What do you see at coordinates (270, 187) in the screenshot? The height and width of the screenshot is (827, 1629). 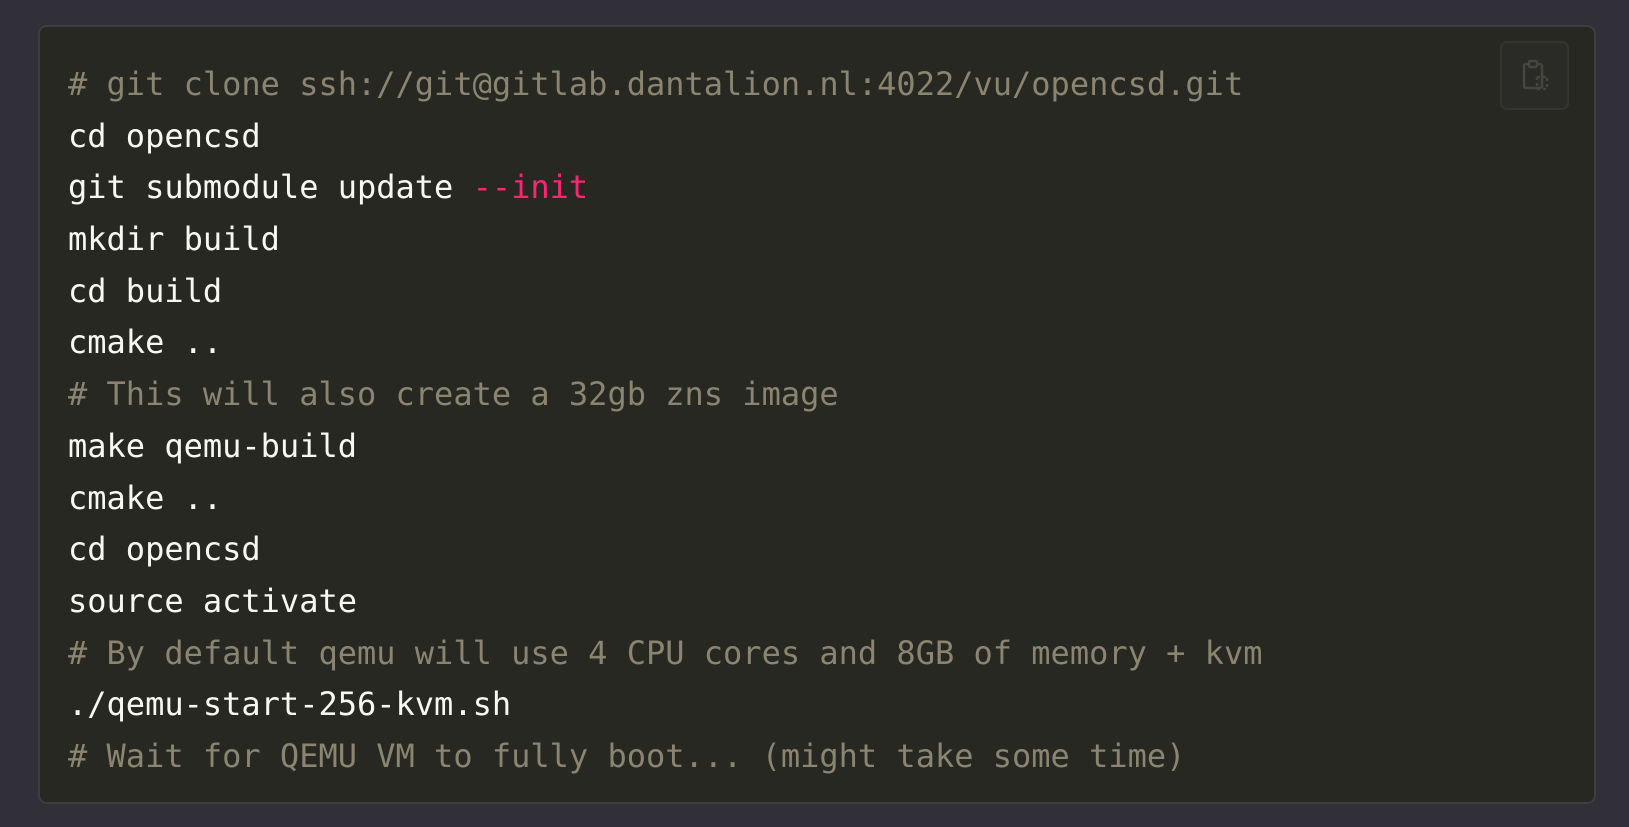 I see `code-command-text: git submodule update` at bounding box center [270, 187].